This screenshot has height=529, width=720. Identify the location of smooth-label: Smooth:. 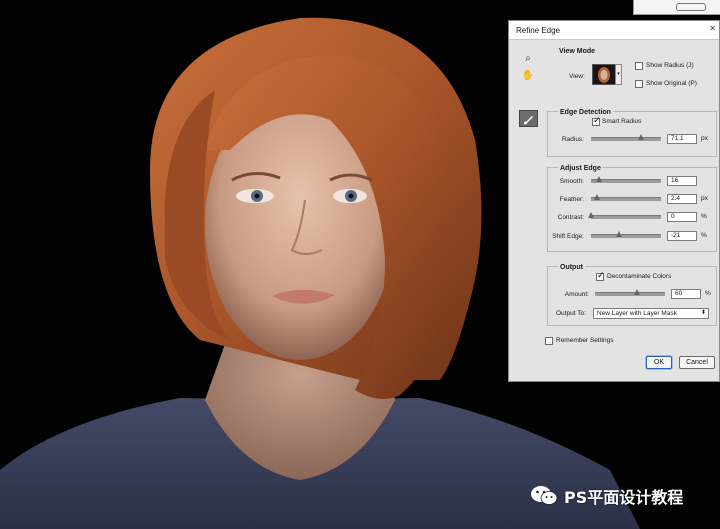
(571, 181).